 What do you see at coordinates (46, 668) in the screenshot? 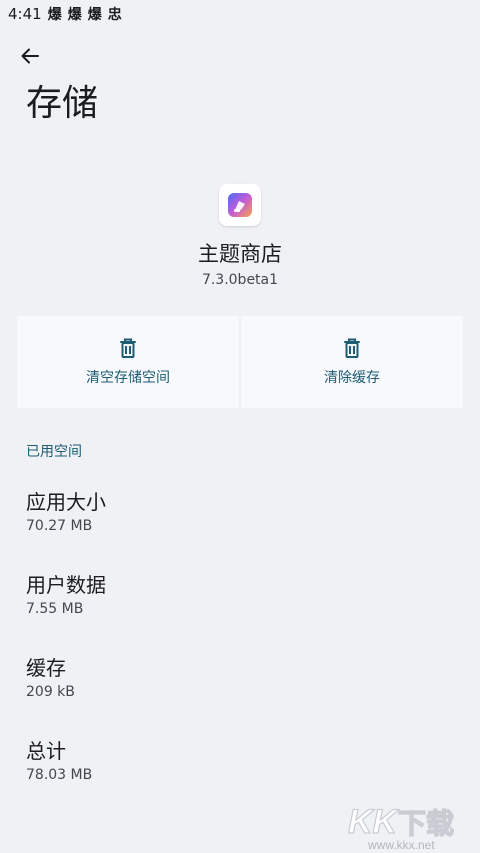
I see `storage-item-label: 缓存` at bounding box center [46, 668].